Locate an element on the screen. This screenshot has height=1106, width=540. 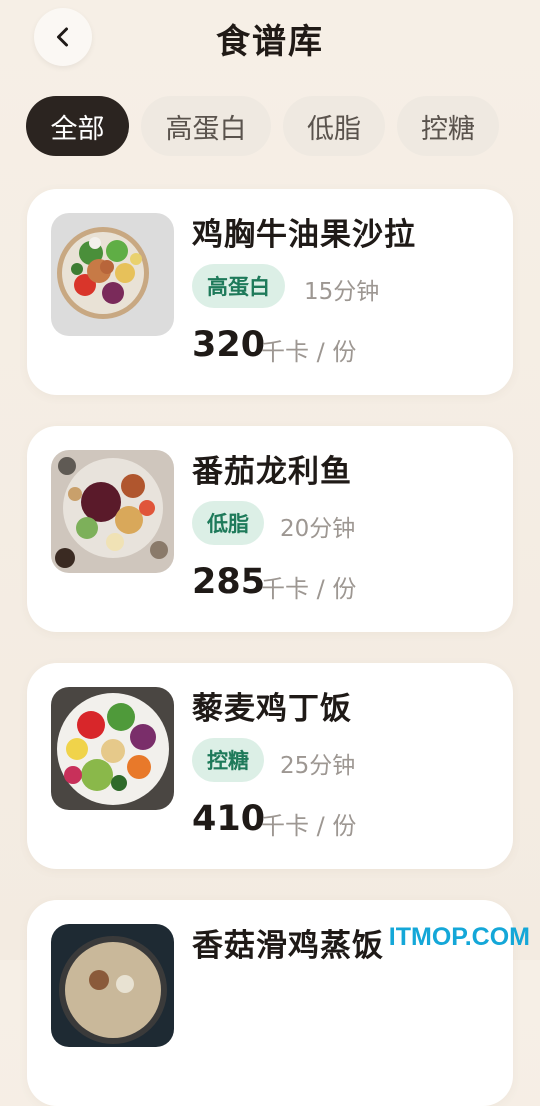
diet-tag: 低脂 is located at coordinates (228, 523).